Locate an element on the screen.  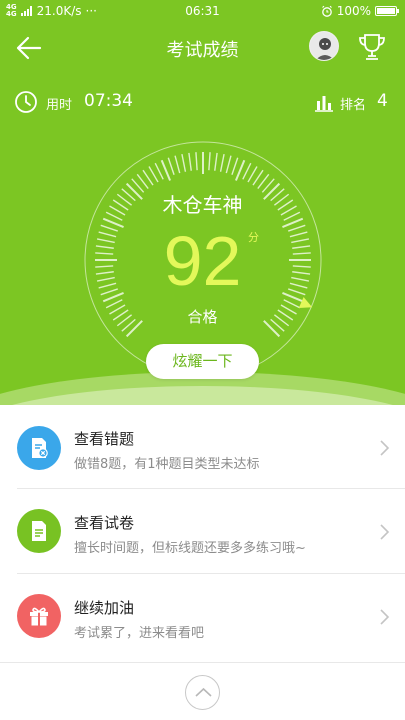
time-used-label: 用时 is located at coordinates (59, 105).